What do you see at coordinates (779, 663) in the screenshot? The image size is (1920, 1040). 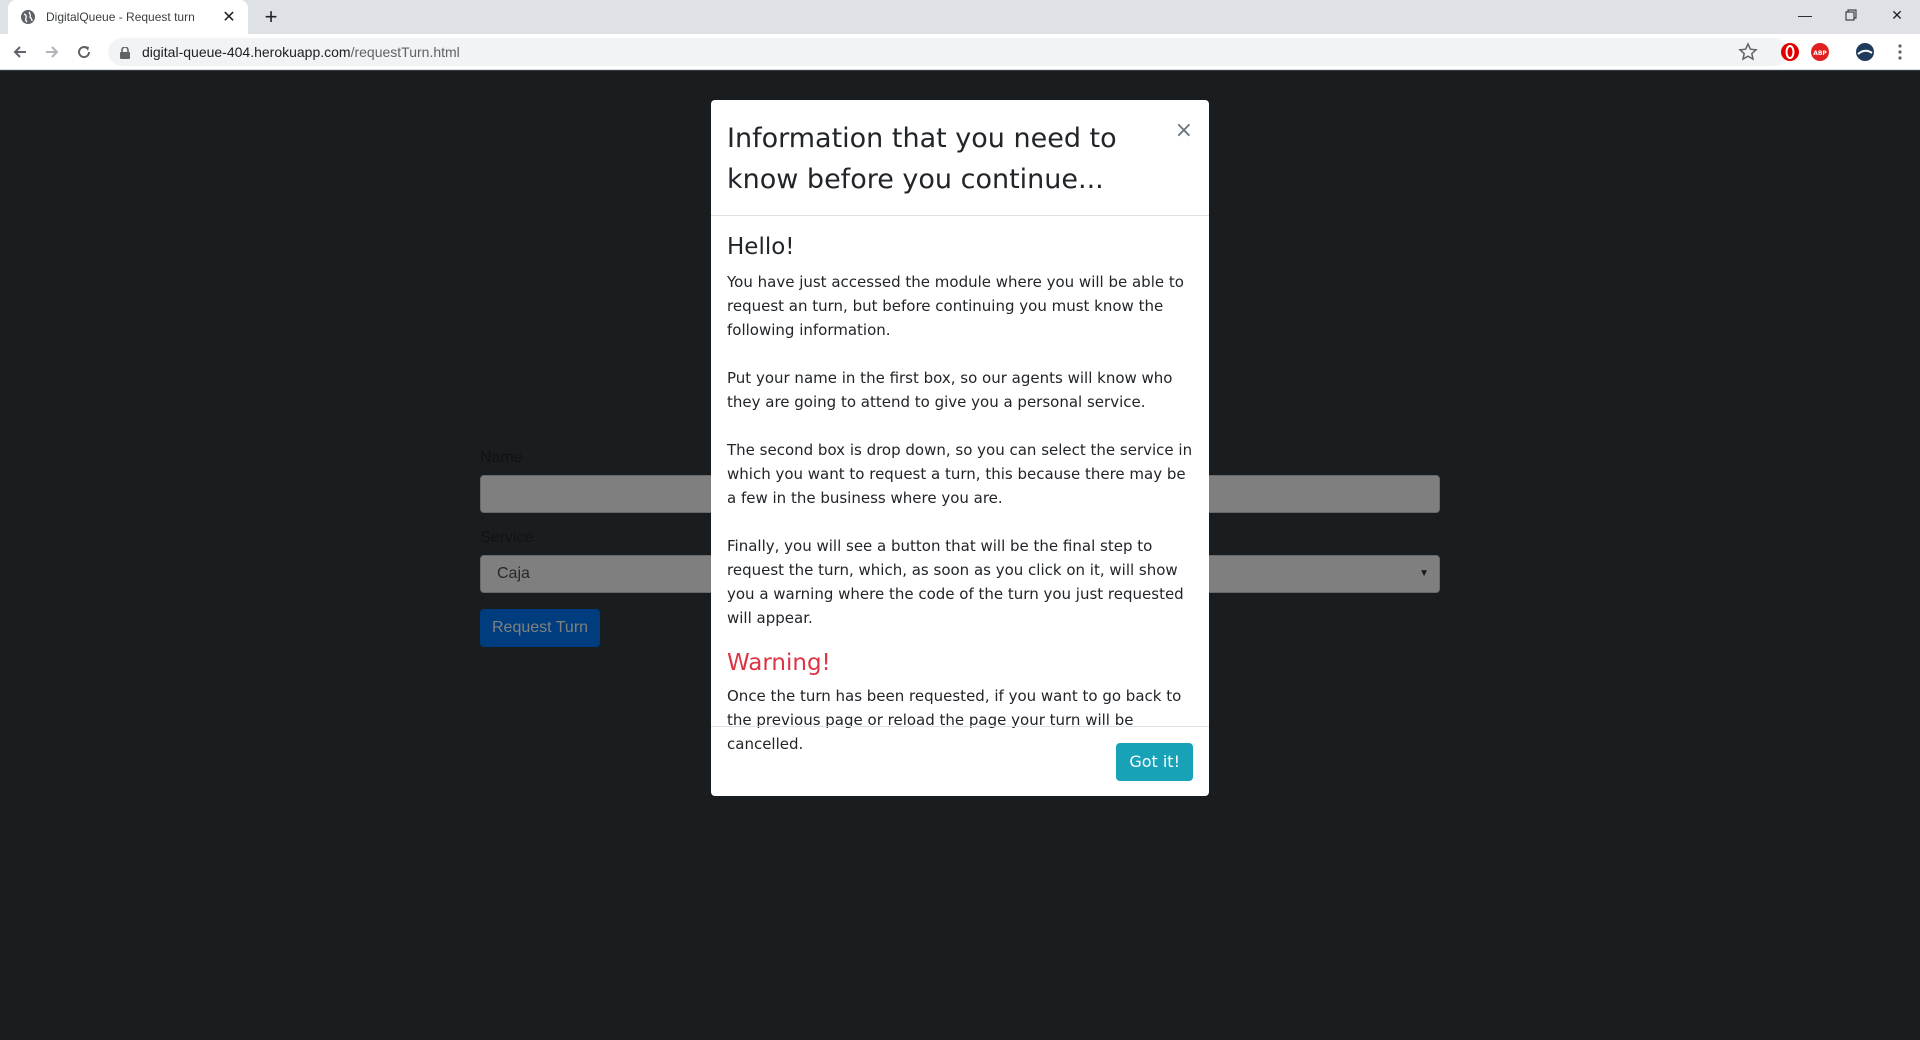 I see `warning-heading: Warning!` at bounding box center [779, 663].